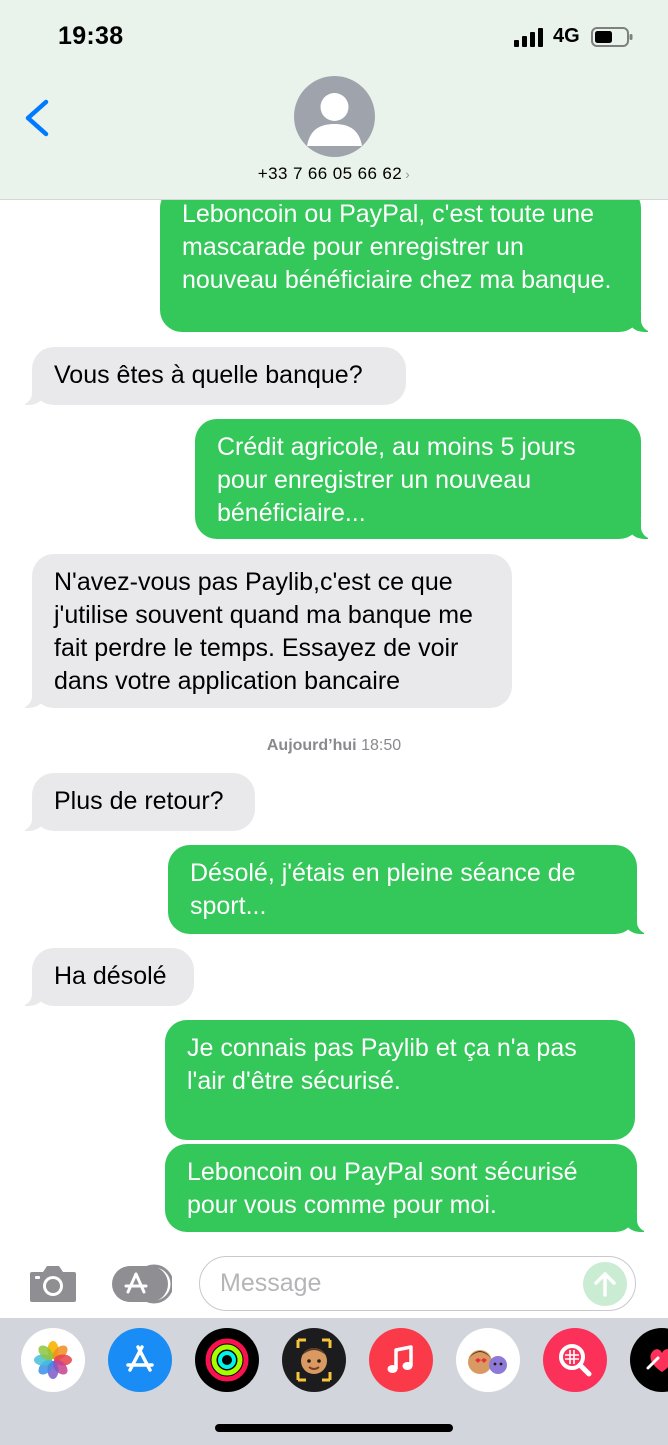 Image resolution: width=668 pixels, height=1445 pixels. I want to click on camera-icon, so click(53, 1283).